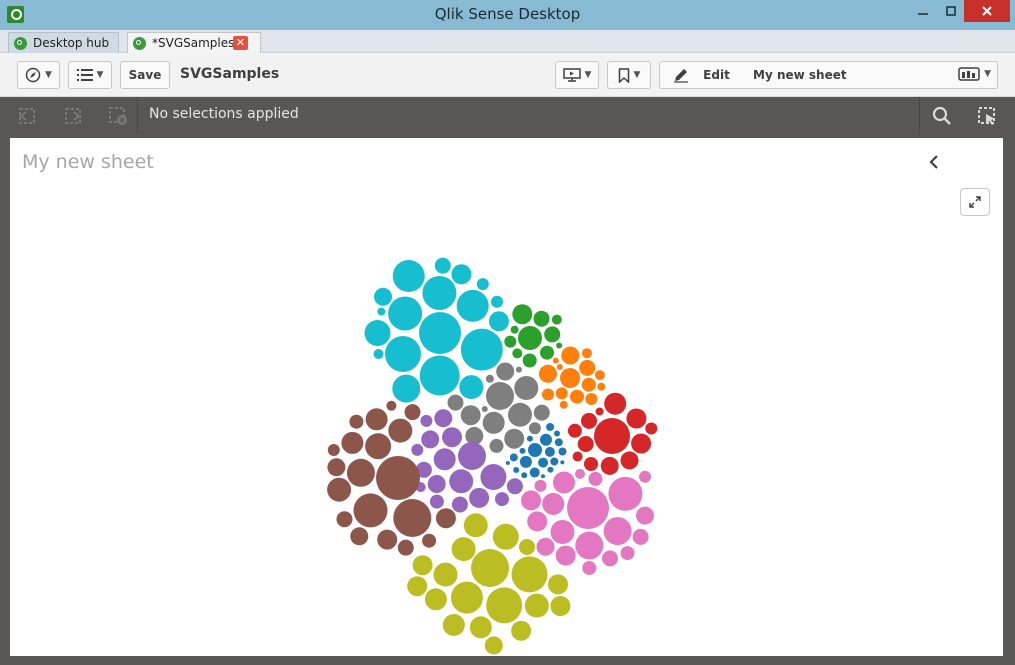  Describe the element at coordinates (951, 11) in the screenshot. I see `maximize-icon` at that location.